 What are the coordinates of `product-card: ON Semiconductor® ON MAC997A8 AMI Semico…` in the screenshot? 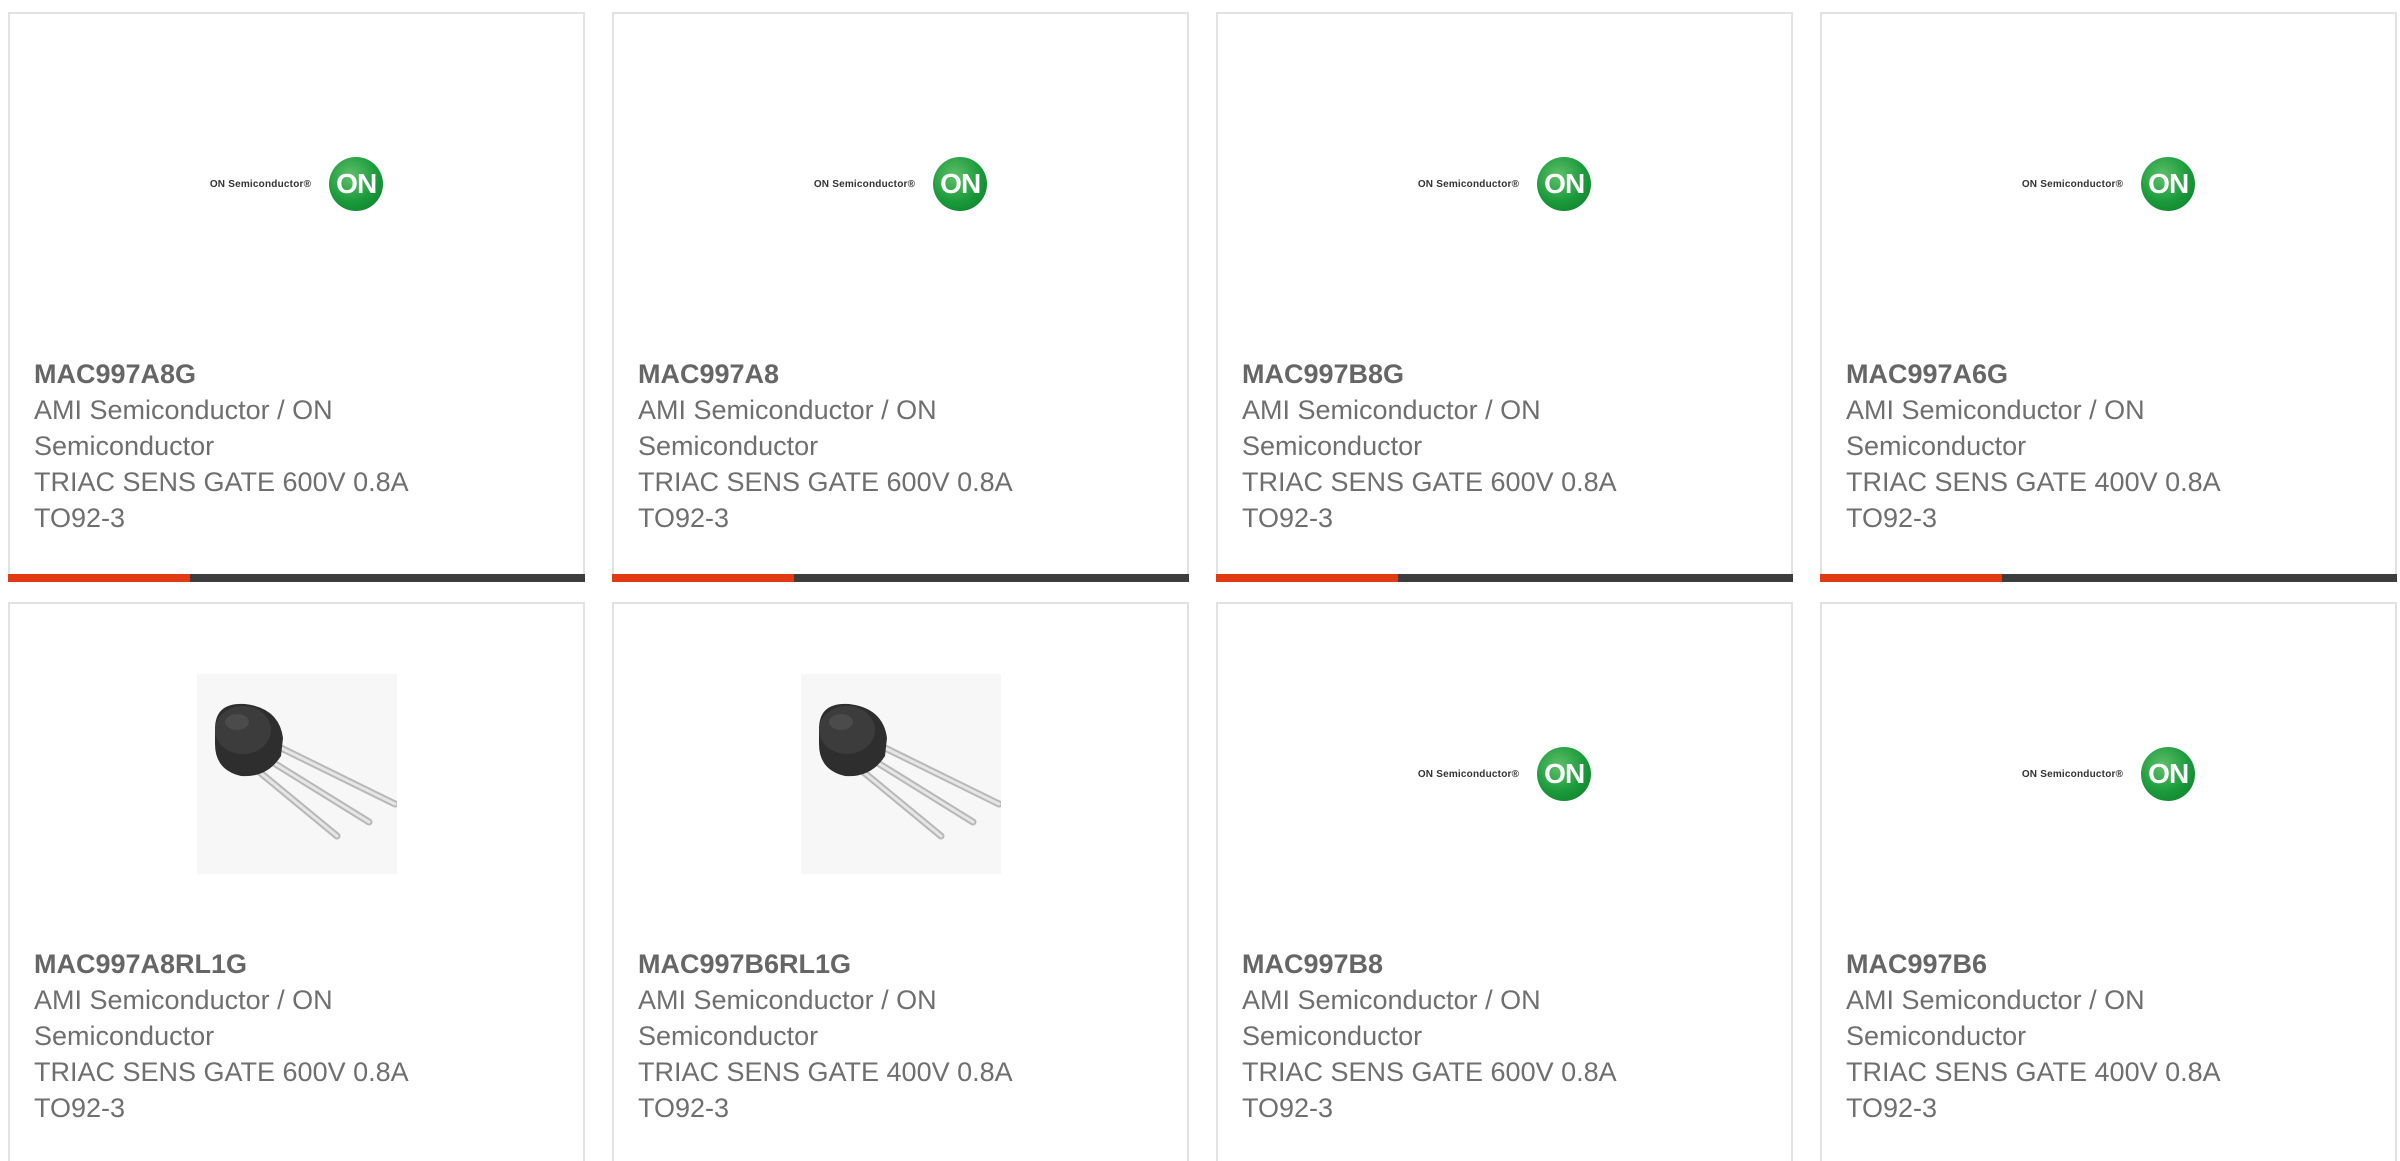 It's located at (900, 297).